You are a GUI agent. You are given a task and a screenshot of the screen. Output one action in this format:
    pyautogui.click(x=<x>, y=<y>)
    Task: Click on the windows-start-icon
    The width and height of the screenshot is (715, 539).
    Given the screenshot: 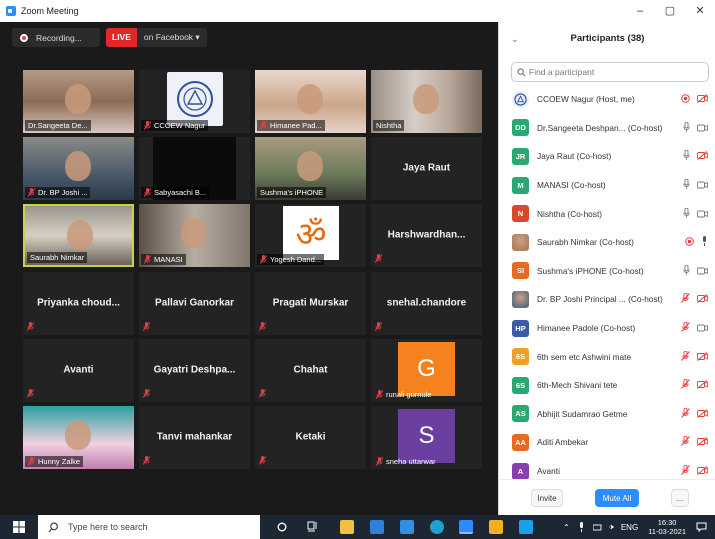 What is the action you would take?
    pyautogui.click(x=19, y=527)
    